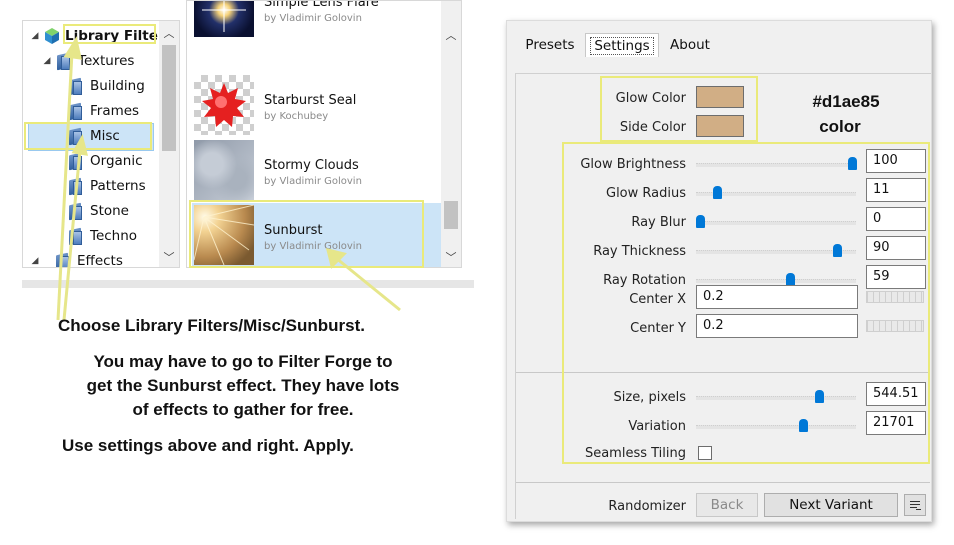 Image resolution: width=954 pixels, height=545 pixels. What do you see at coordinates (915, 505) in the screenshot?
I see `menu-icon` at bounding box center [915, 505].